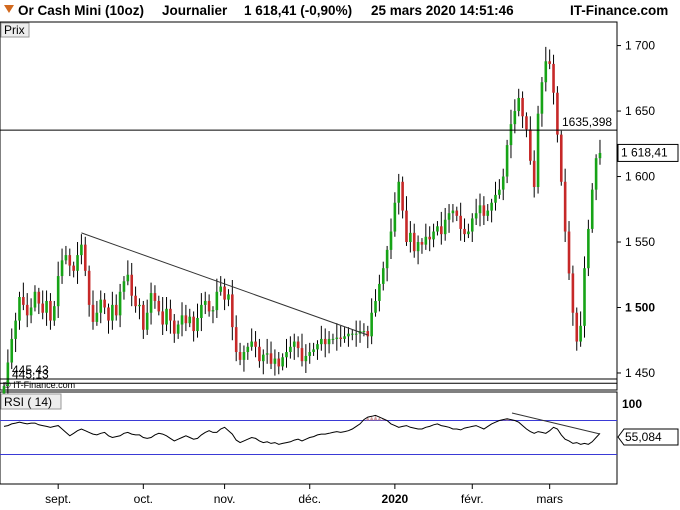 Image resolution: width=680 pixels, height=510 pixels. I want to click on price-tick-label: 1 700, so click(640, 46).